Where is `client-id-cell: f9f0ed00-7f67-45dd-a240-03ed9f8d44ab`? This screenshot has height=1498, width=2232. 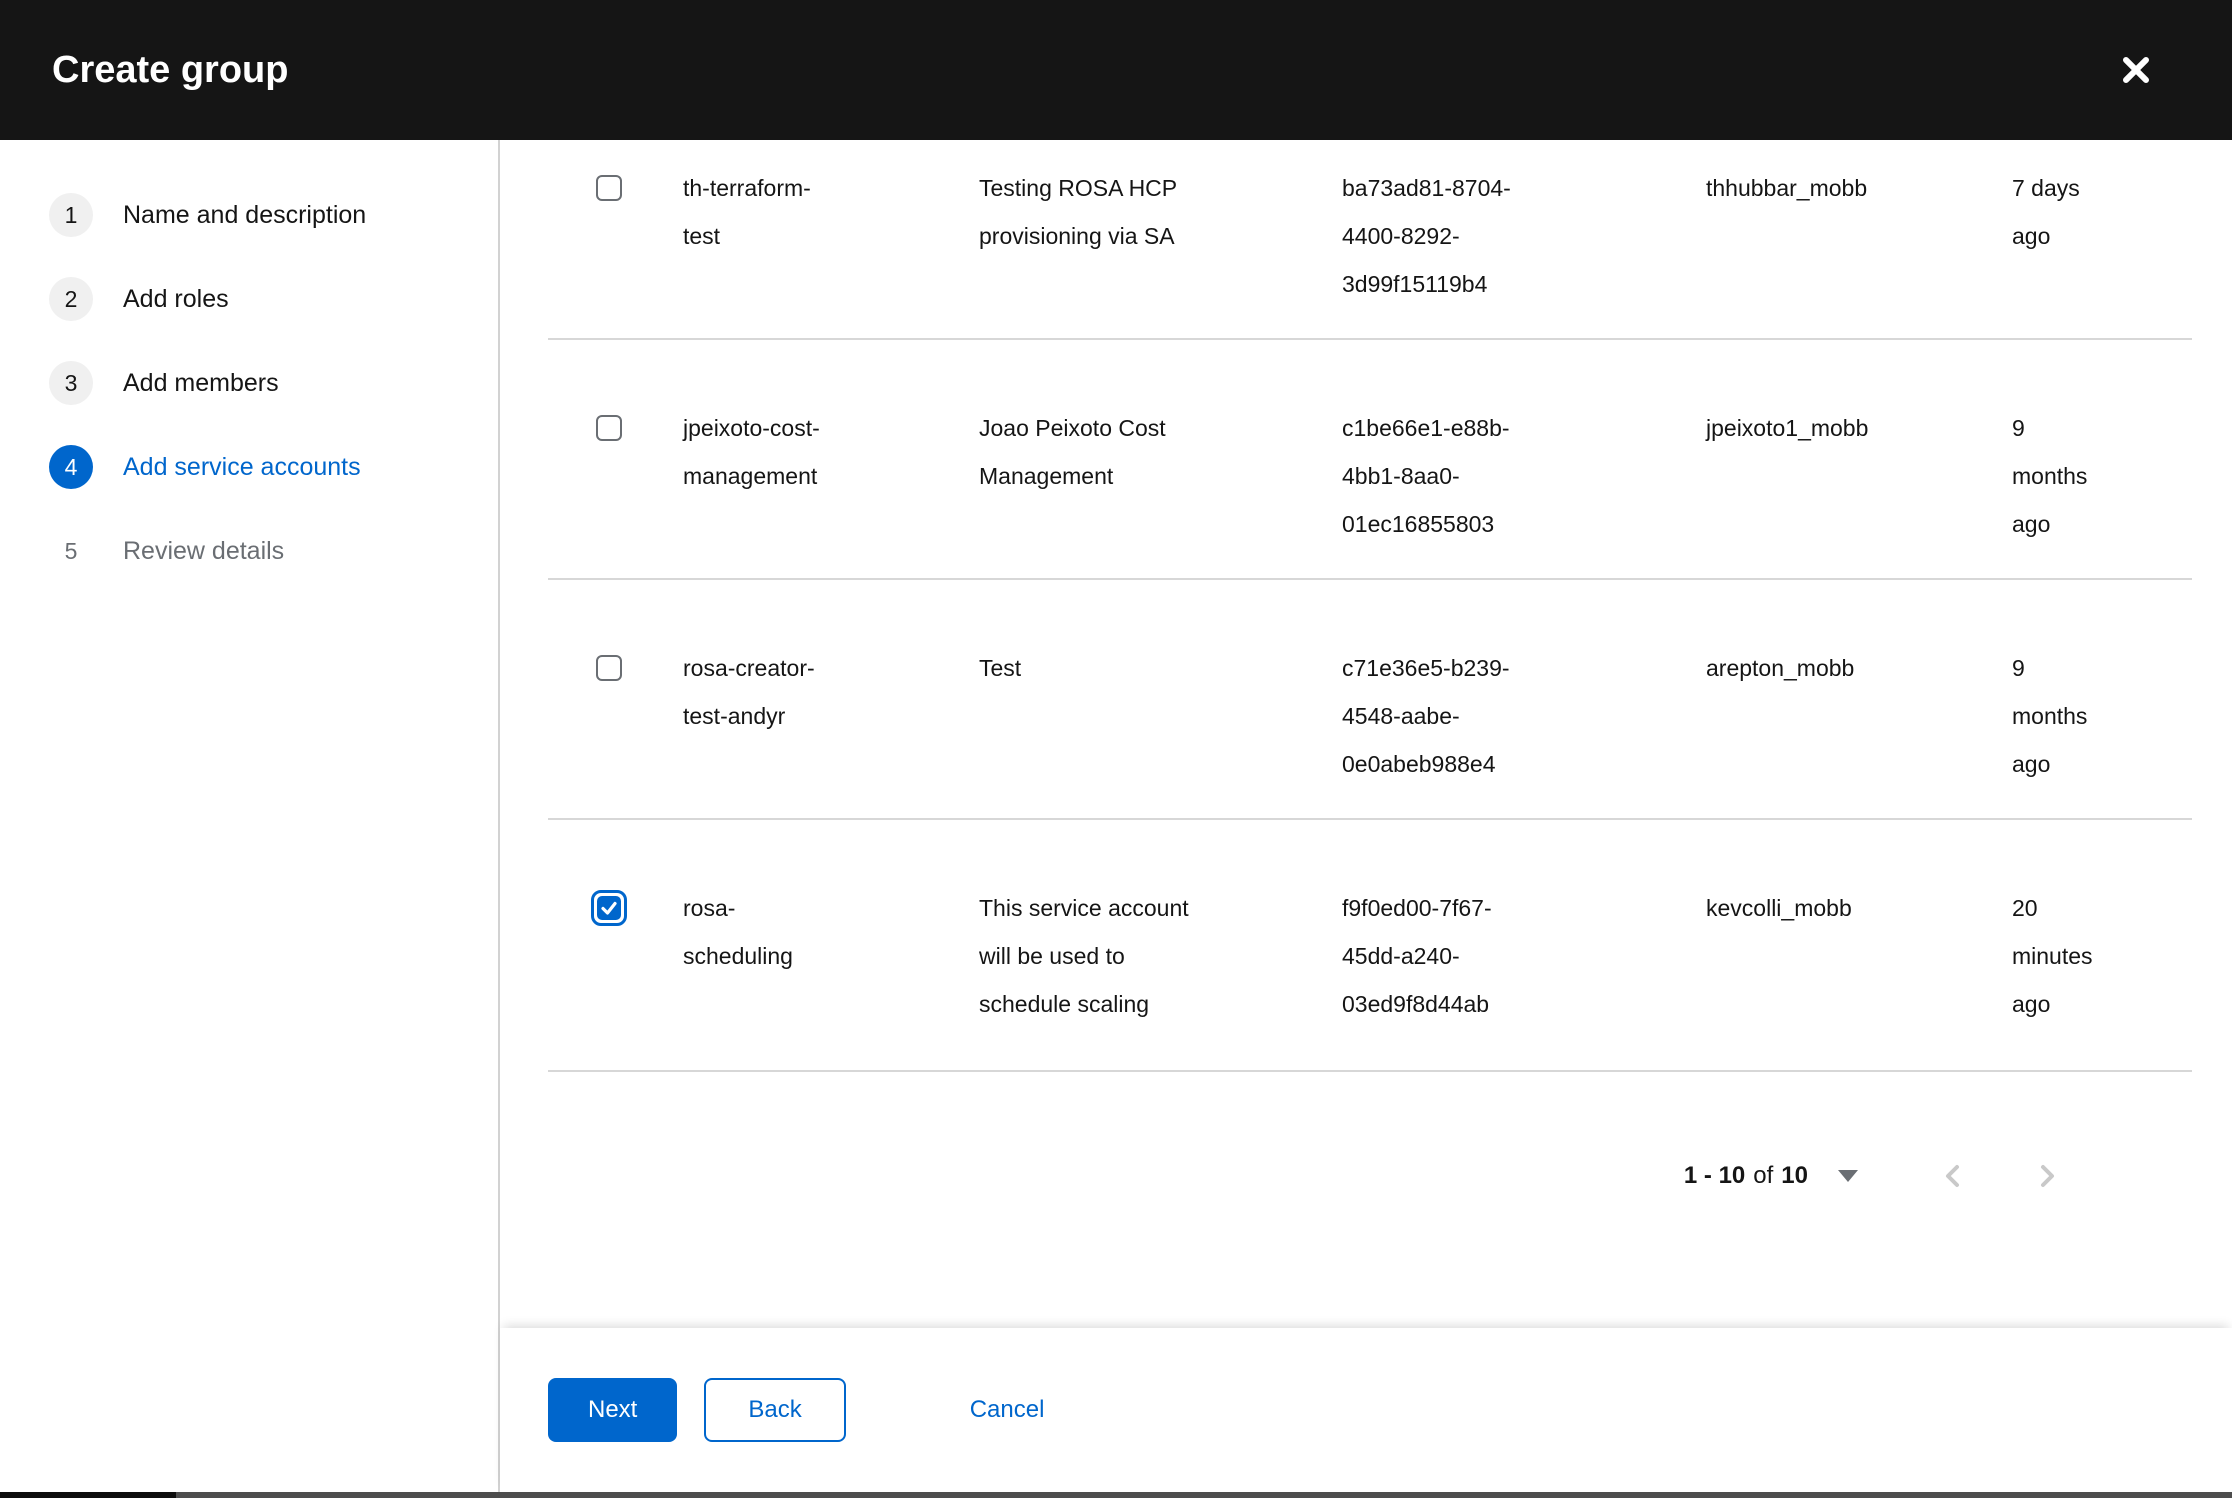 client-id-cell: f9f0ed00-7f67-45dd-a240-03ed9f8d44ab is located at coordinates (1417, 956).